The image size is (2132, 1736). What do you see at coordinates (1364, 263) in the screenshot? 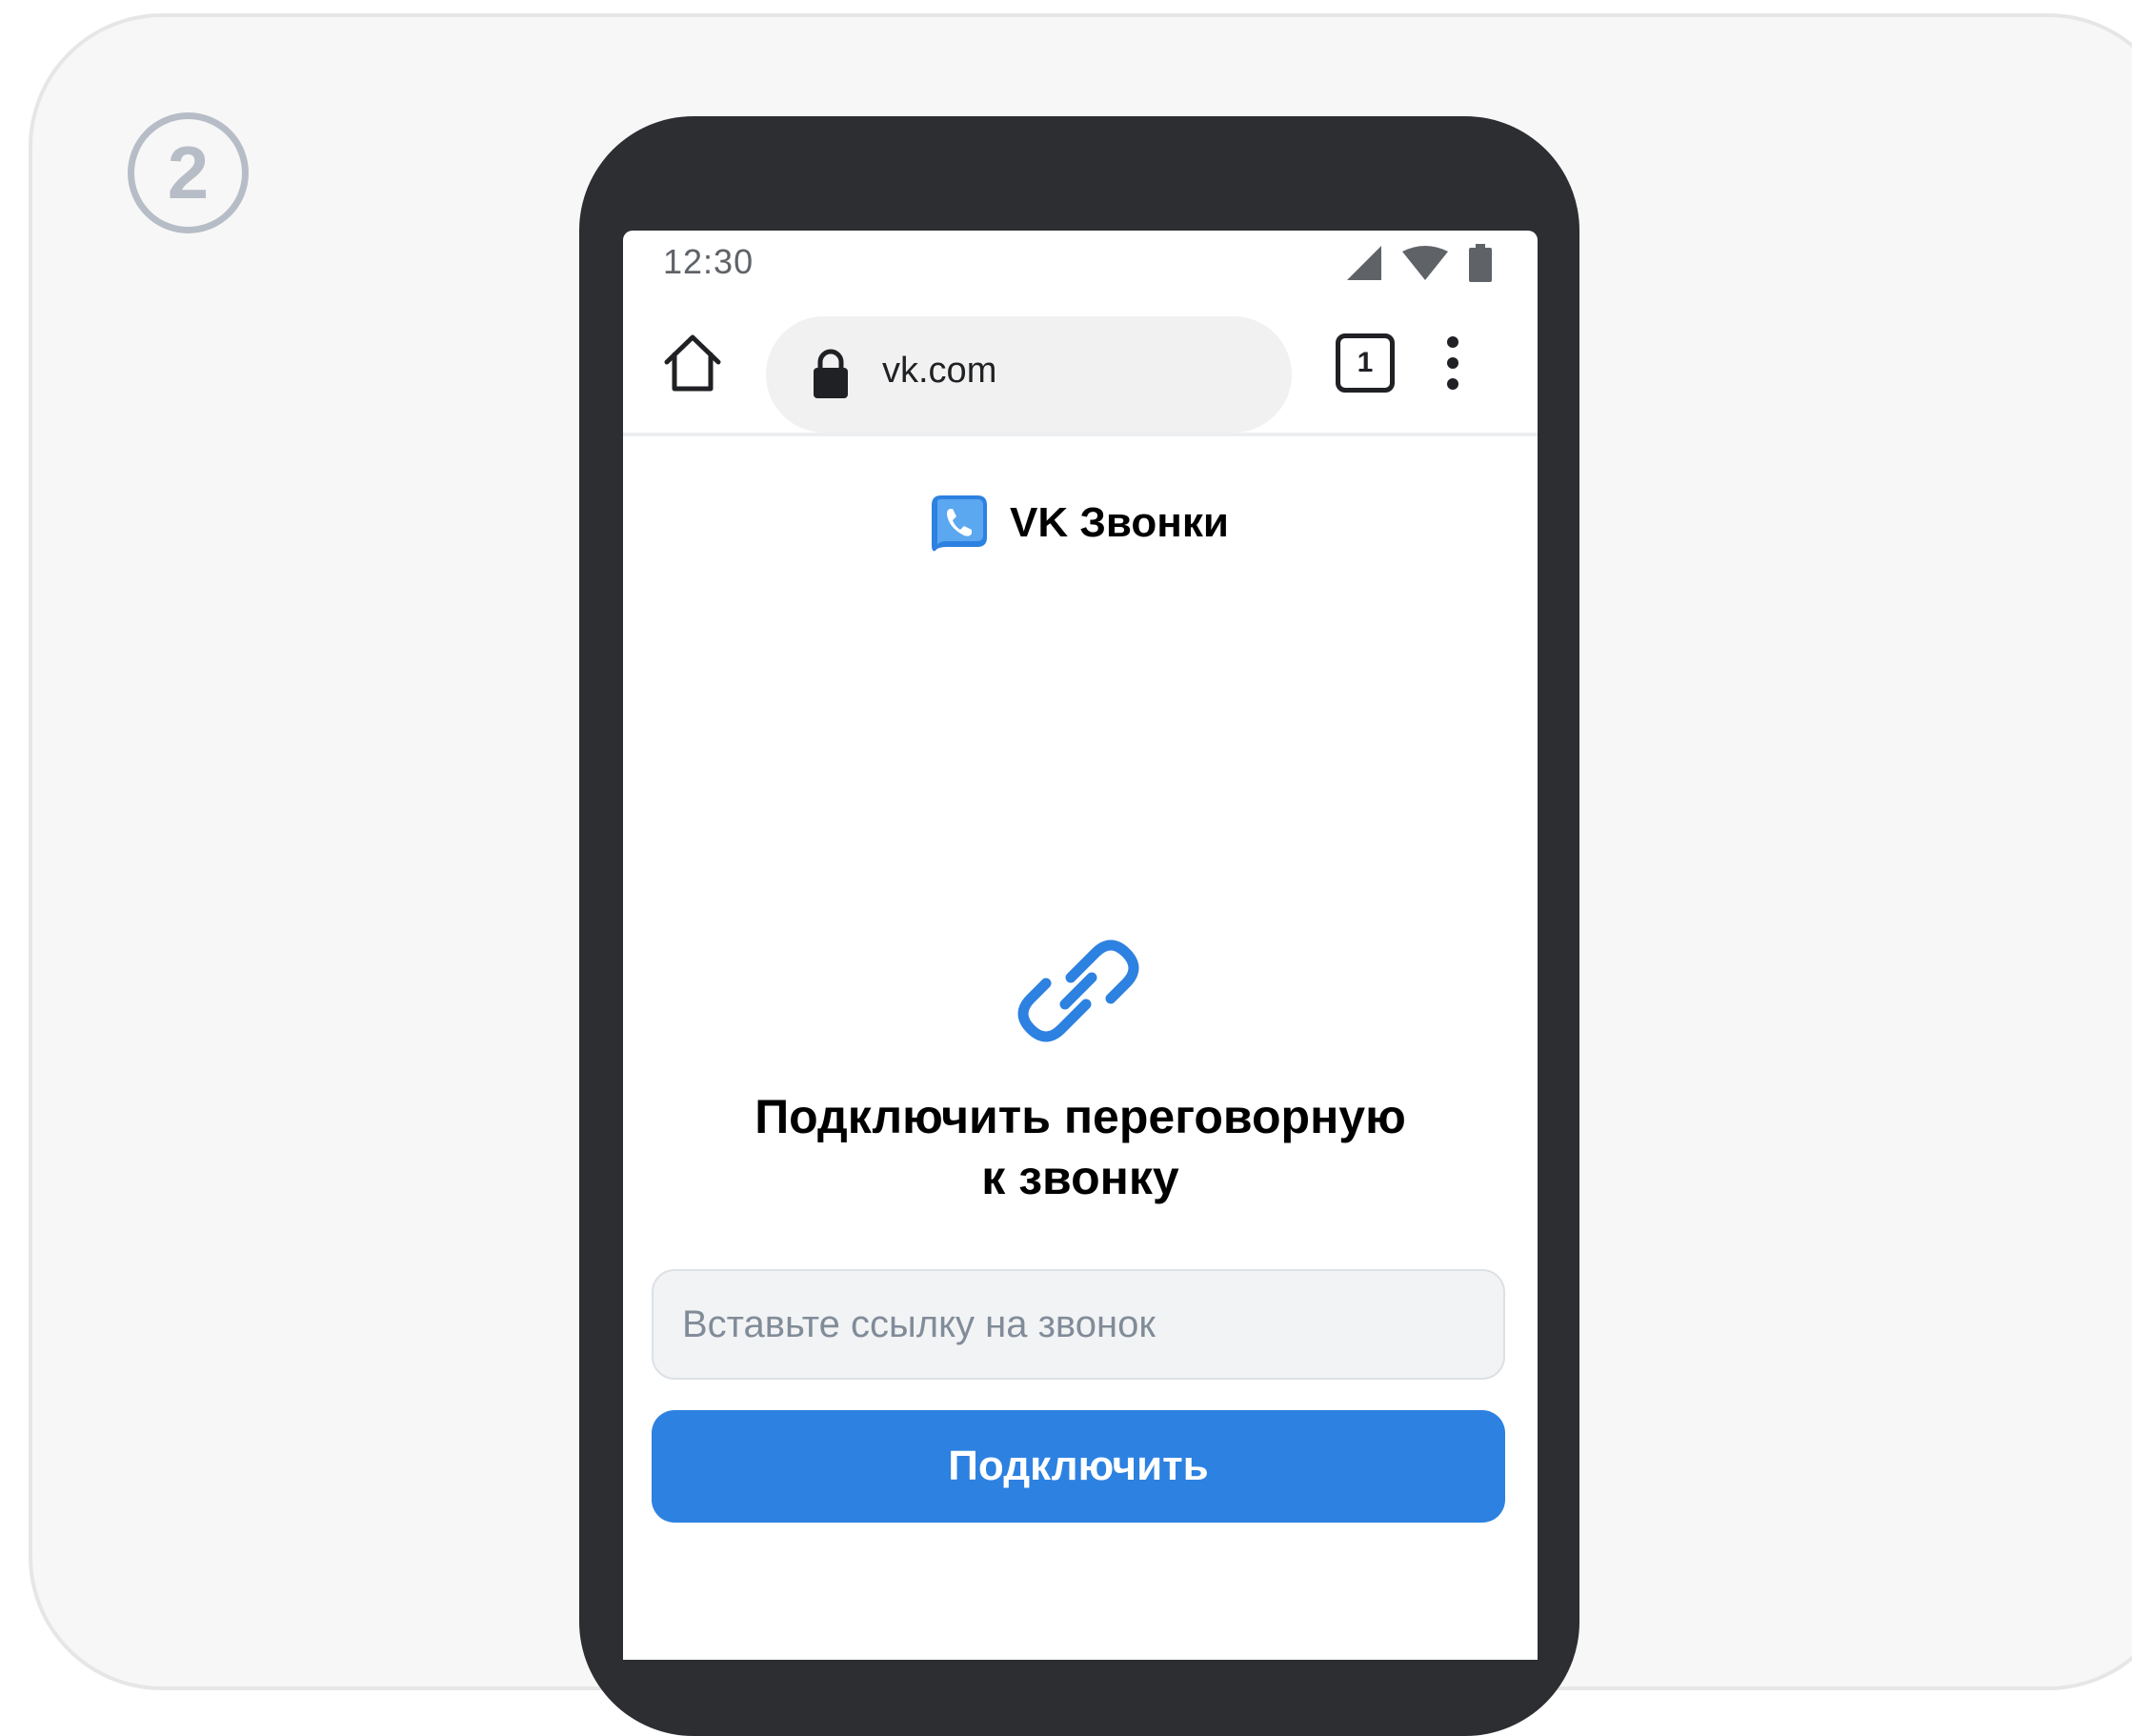
I see `signal-icon` at bounding box center [1364, 263].